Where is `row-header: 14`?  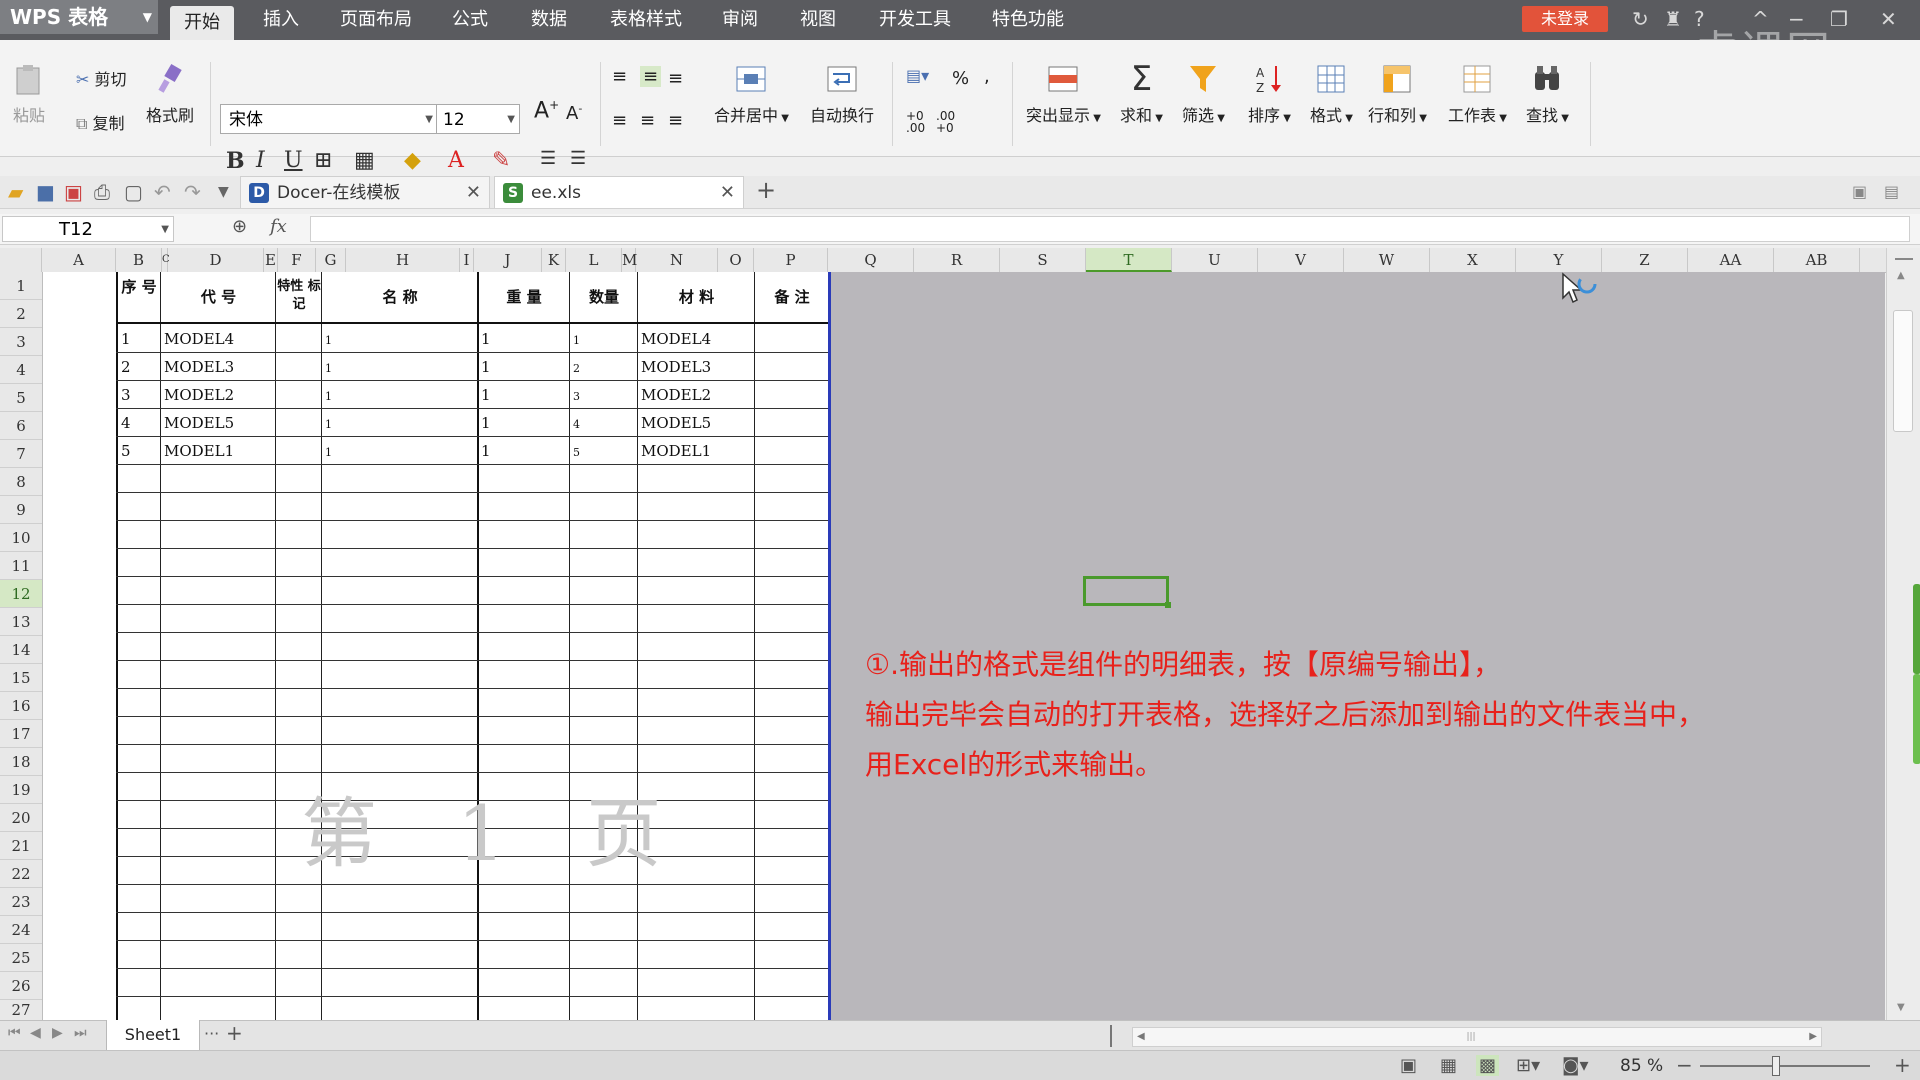 row-header: 14 is located at coordinates (21, 650).